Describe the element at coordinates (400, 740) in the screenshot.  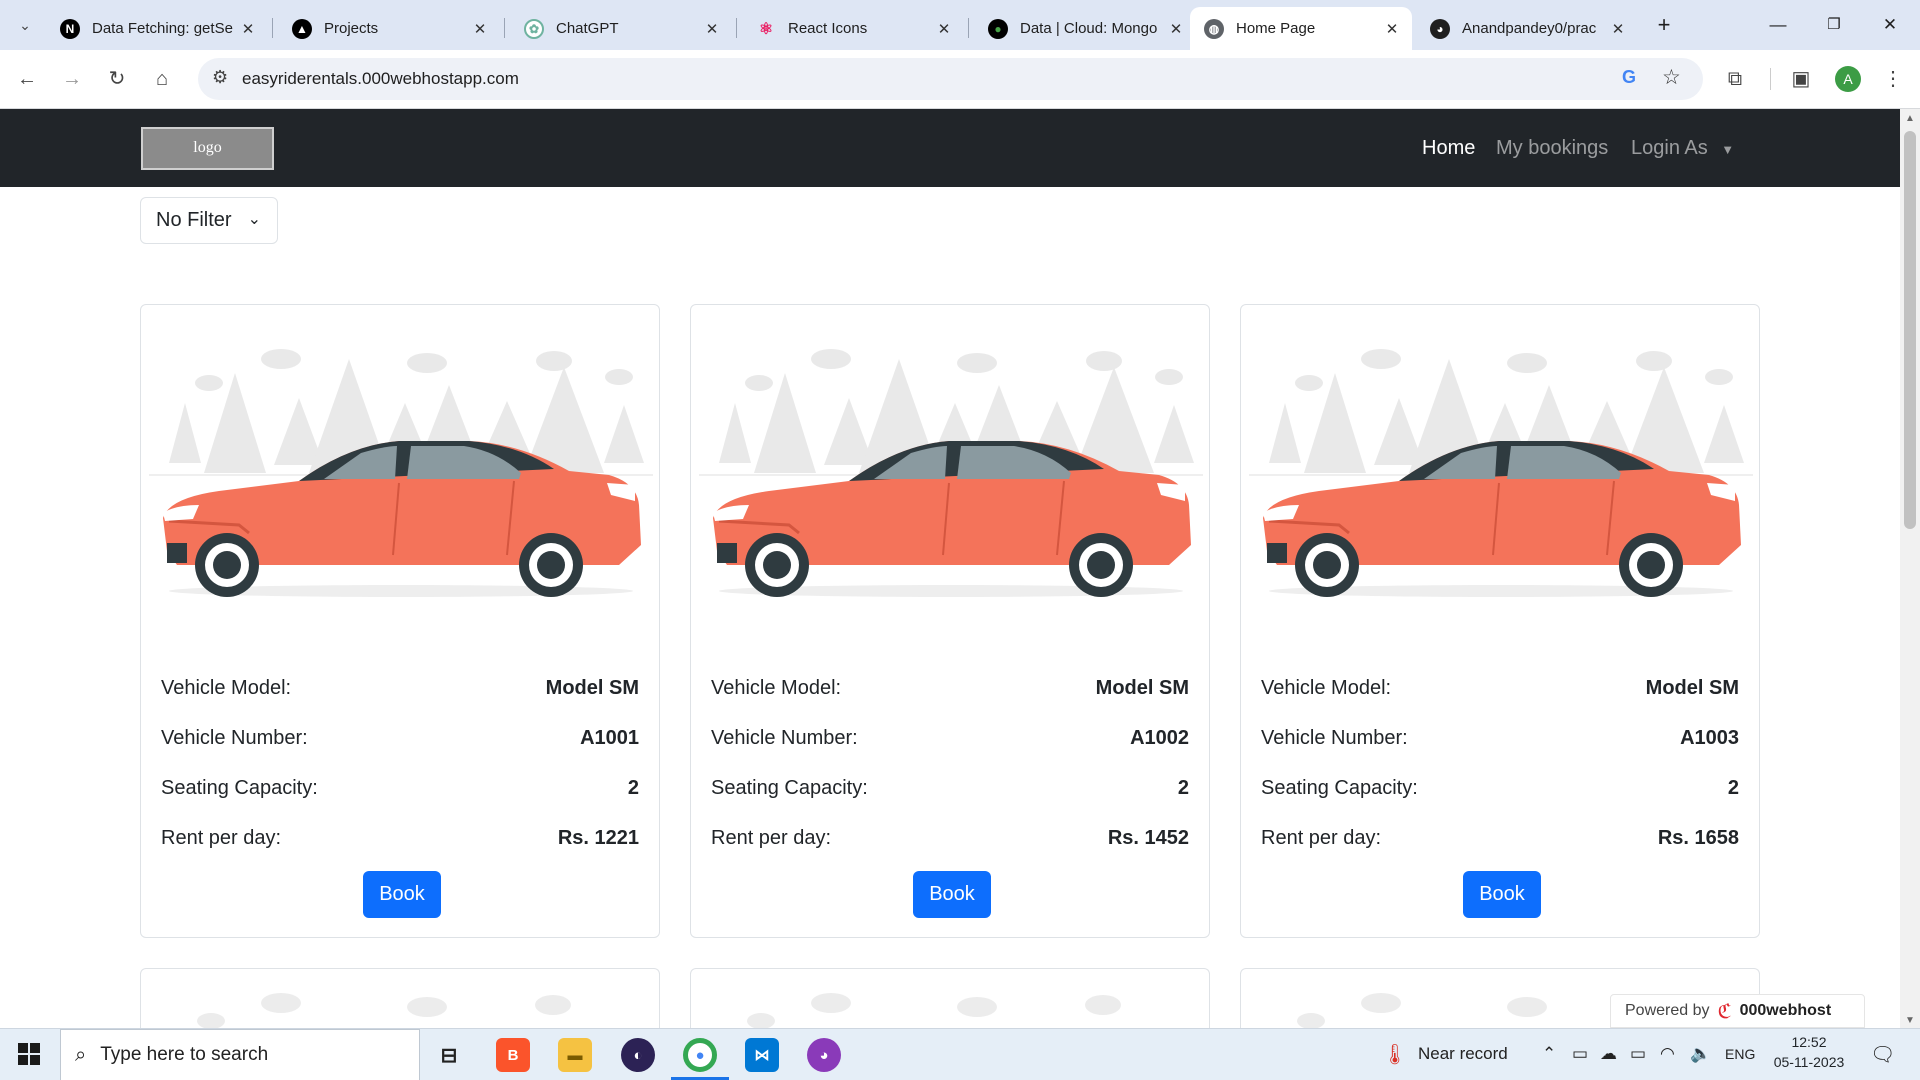
I see `vehicle-number-row: Vehicle Number: A1001` at that location.